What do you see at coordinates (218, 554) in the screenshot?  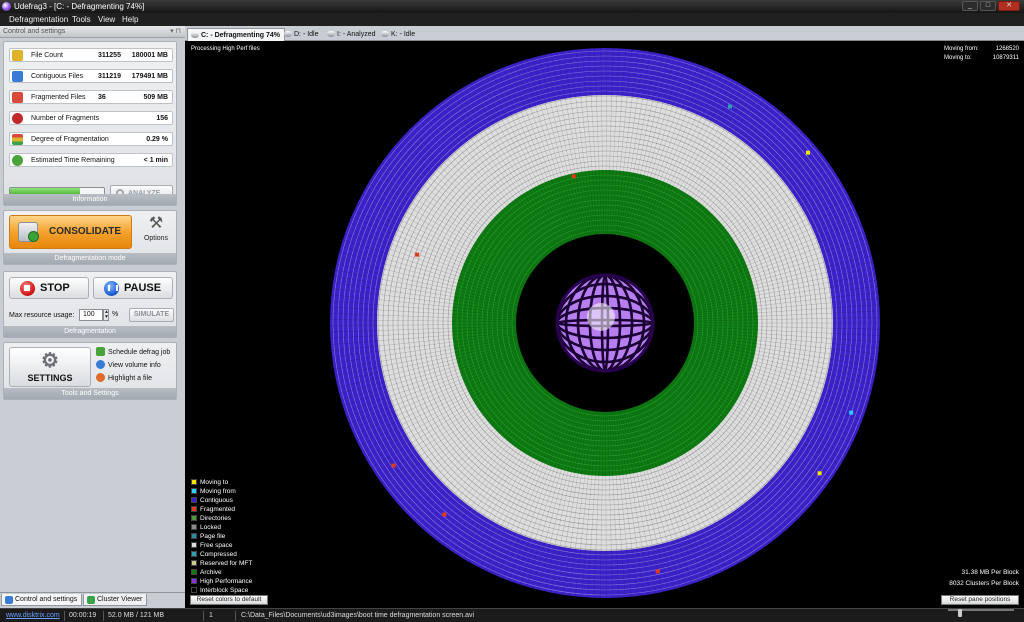 I see `legend-label: Compressed` at bounding box center [218, 554].